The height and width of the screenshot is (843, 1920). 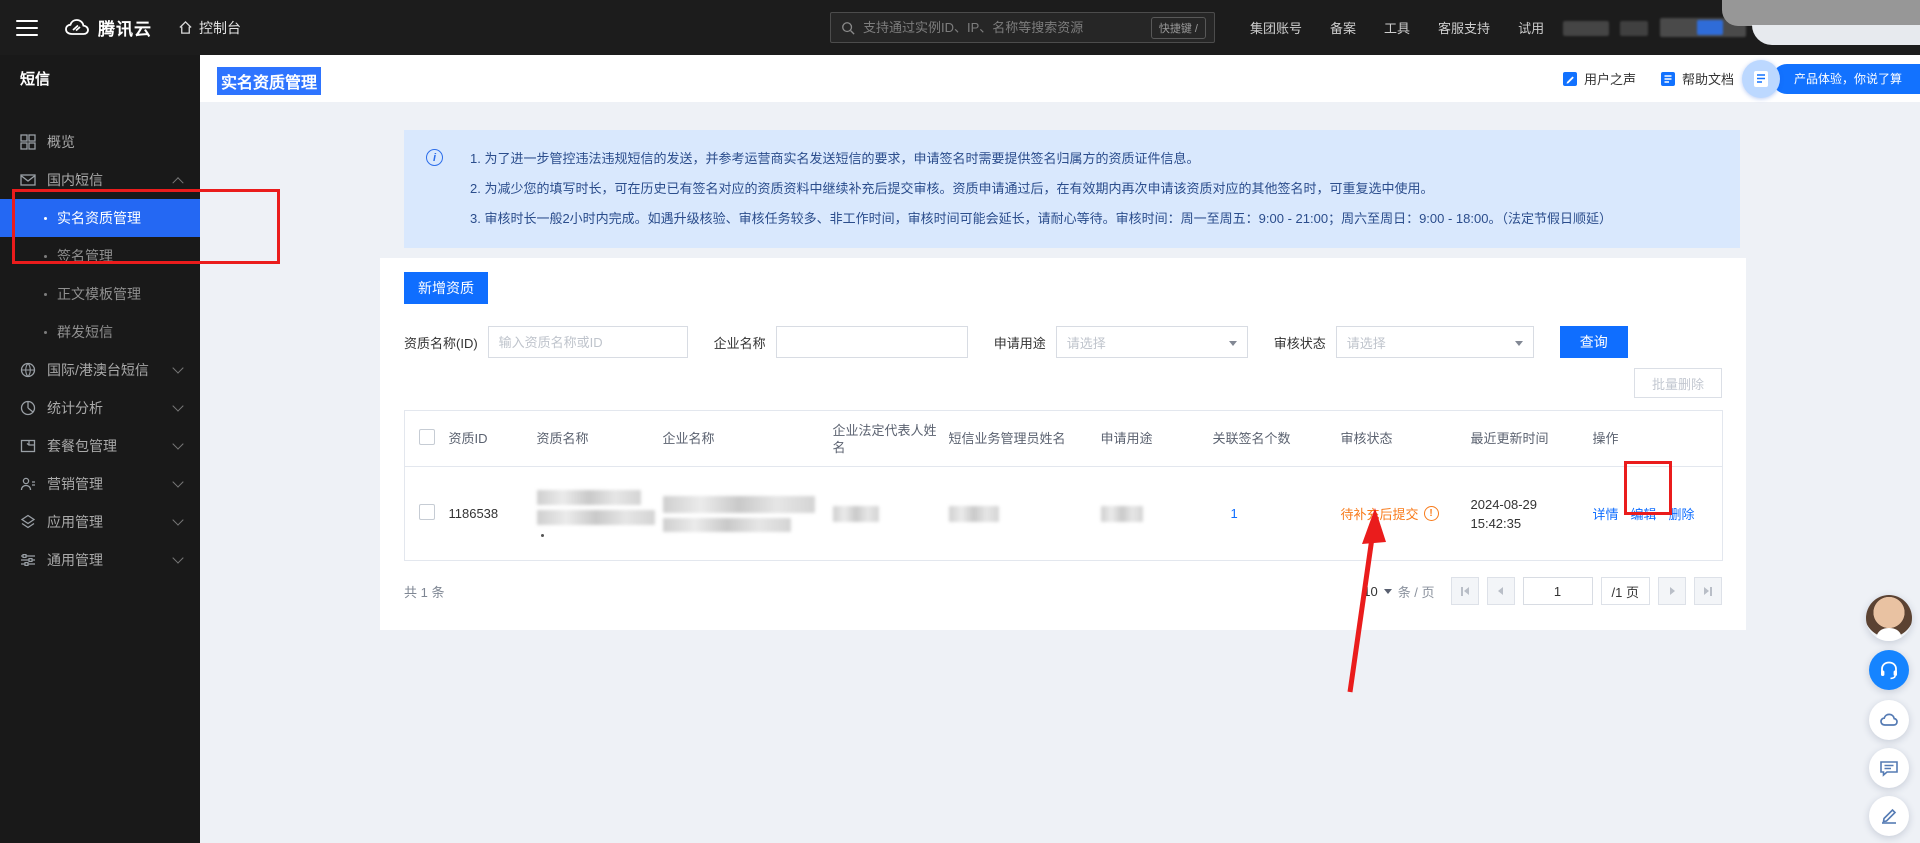 I want to click on company-name-input, so click(x=871, y=342).